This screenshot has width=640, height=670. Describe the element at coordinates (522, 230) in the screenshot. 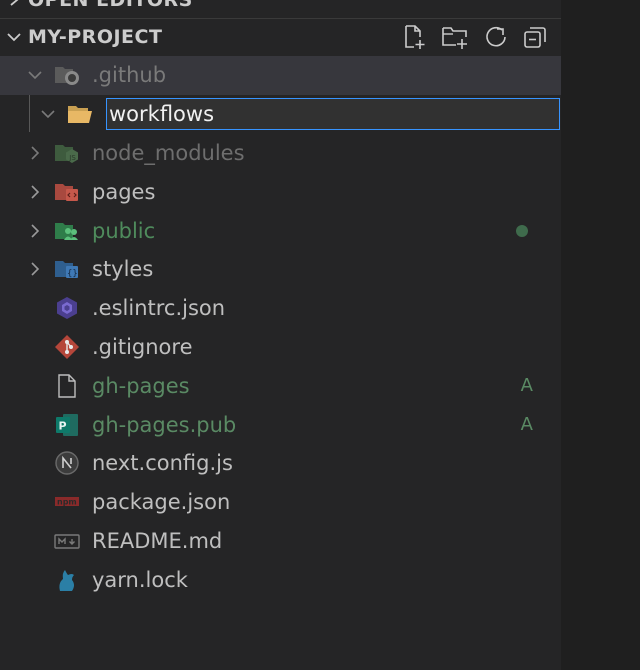

I see `modified-dot-icon` at that location.